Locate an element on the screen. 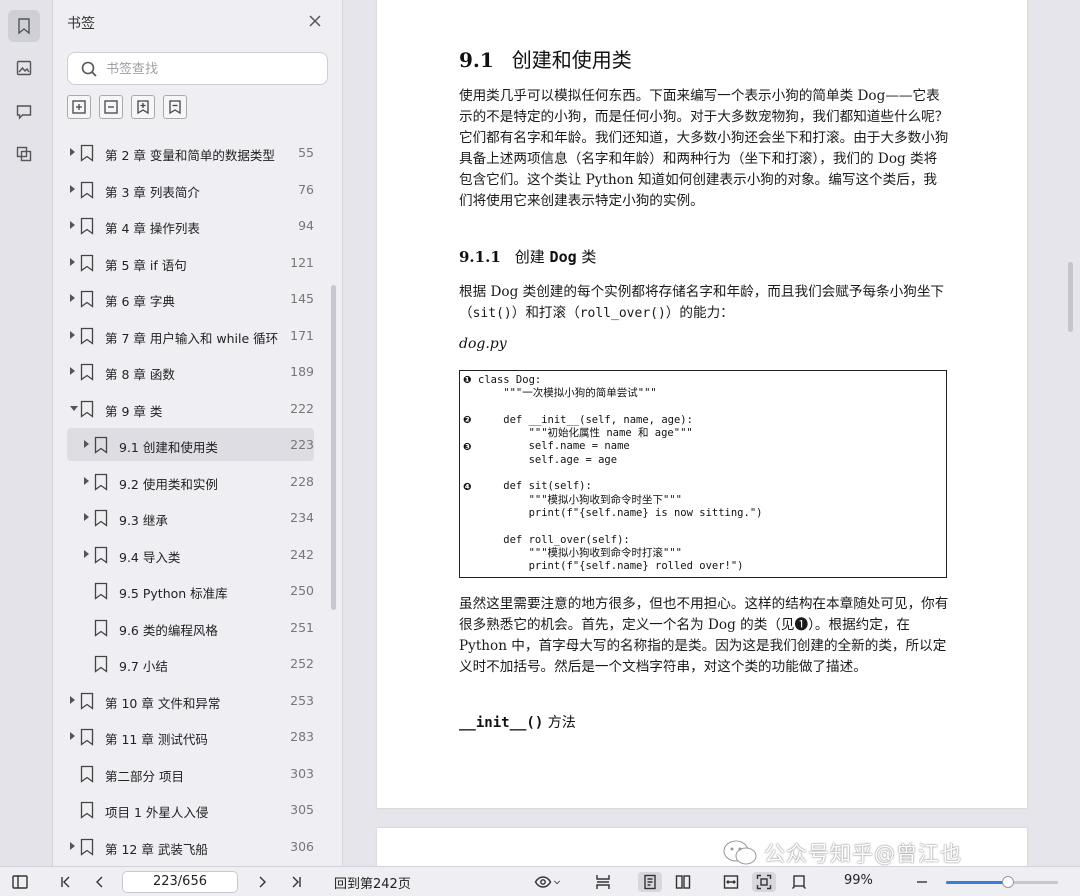  bookmark-label: 第 2 章 变量和简单的数据类型 is located at coordinates (190, 155).